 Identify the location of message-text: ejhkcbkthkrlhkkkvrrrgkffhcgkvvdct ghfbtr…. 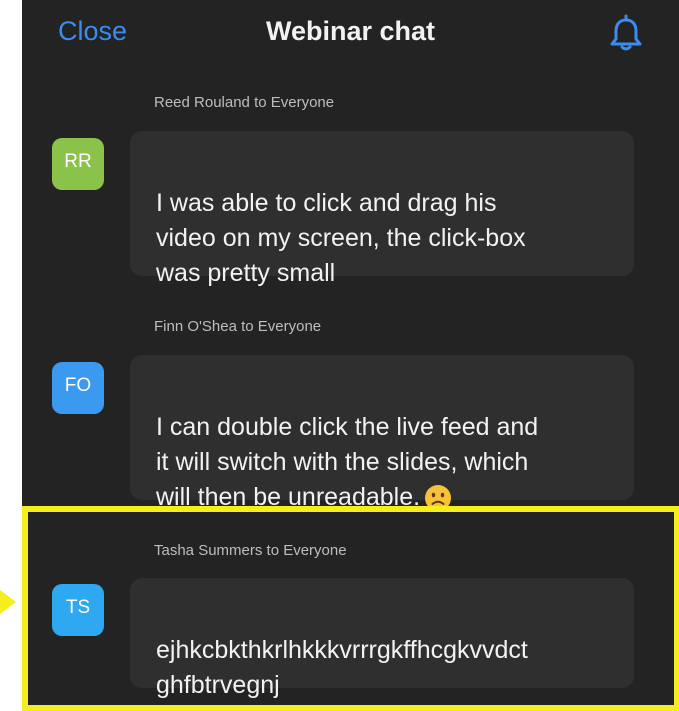
(342, 667).